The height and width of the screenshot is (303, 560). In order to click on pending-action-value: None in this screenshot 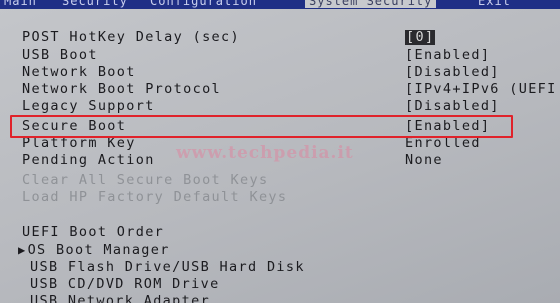, I will do `click(424, 160)`.